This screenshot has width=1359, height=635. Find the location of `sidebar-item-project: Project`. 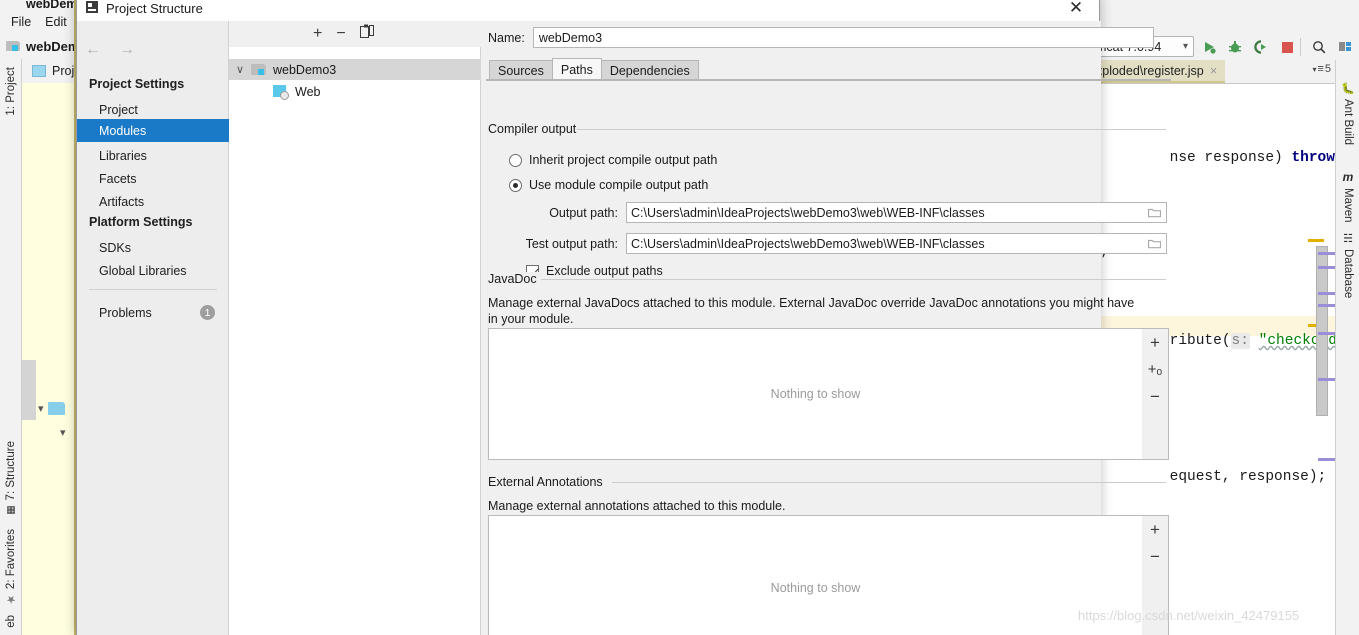

sidebar-item-project: Project is located at coordinates (153, 109).